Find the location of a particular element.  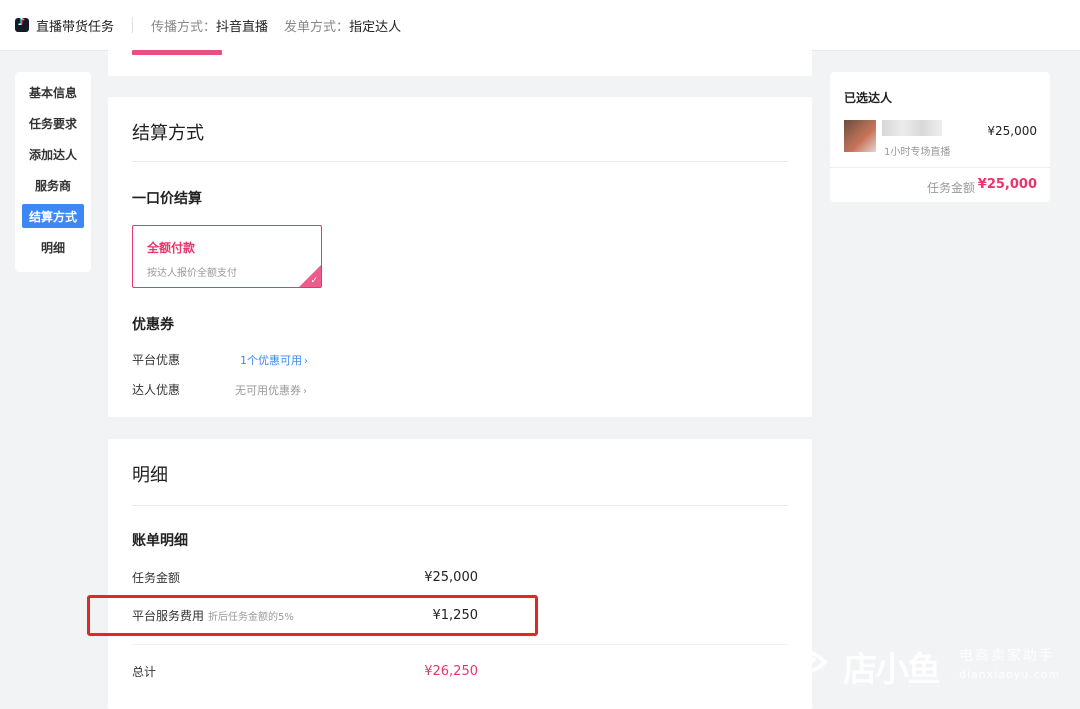

full-payment-desc: 按达人报价全额支付 is located at coordinates (192, 273).